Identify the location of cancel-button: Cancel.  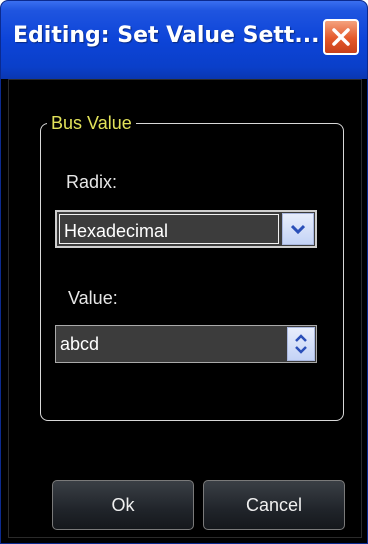
(274, 505).